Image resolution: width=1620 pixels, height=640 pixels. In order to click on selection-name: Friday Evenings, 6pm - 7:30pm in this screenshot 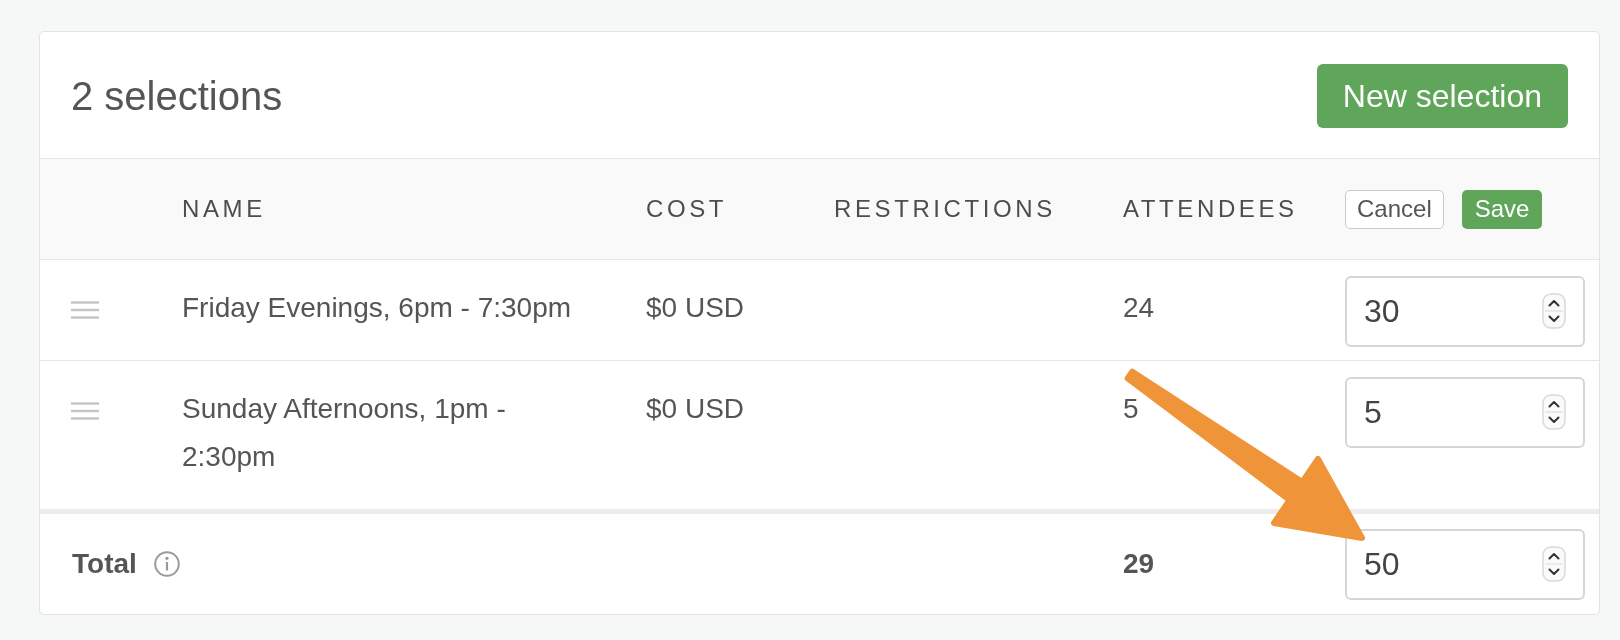, I will do `click(377, 307)`.